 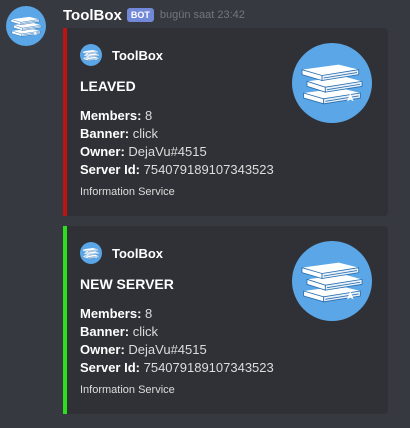 I want to click on username: ToolBox, so click(x=92, y=15).